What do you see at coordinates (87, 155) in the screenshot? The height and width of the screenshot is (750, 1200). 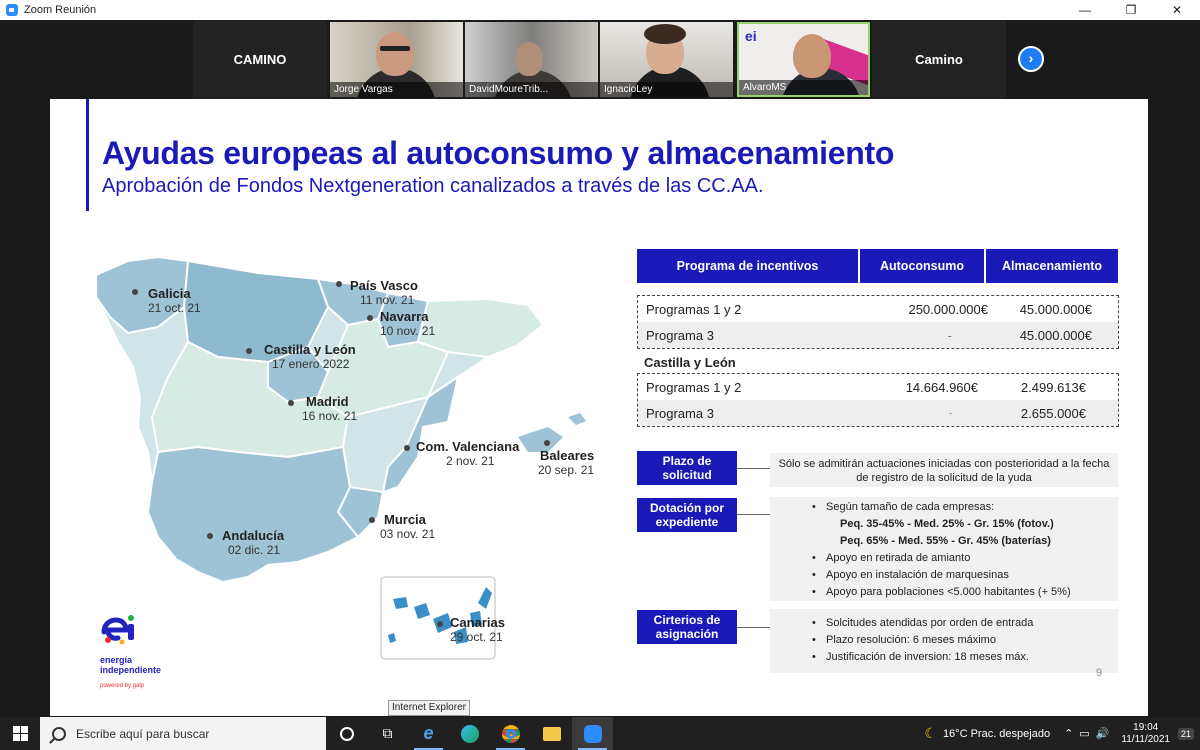 I see `title-accent-bar` at bounding box center [87, 155].